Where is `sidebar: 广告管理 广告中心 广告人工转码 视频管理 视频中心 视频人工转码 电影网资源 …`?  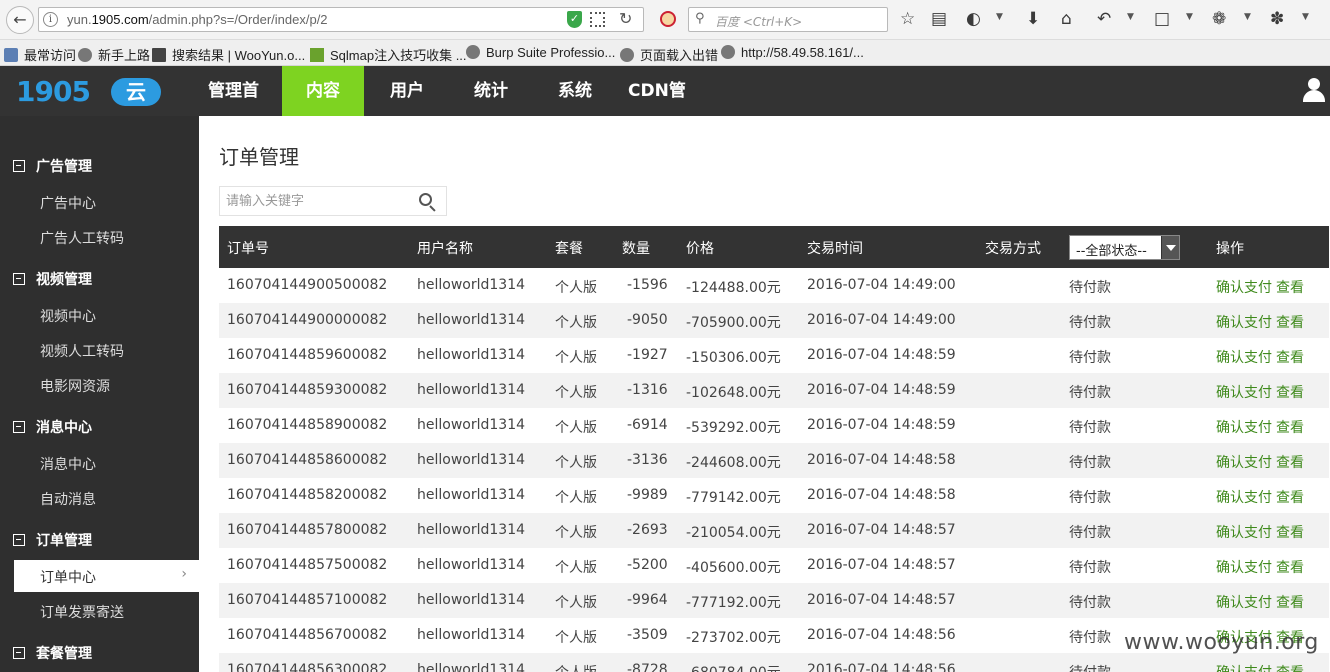 sidebar: 广告管理 广告中心 广告人工转码 视频管理 视频中心 视频人工转码 电影网资源 … is located at coordinates (99, 394).